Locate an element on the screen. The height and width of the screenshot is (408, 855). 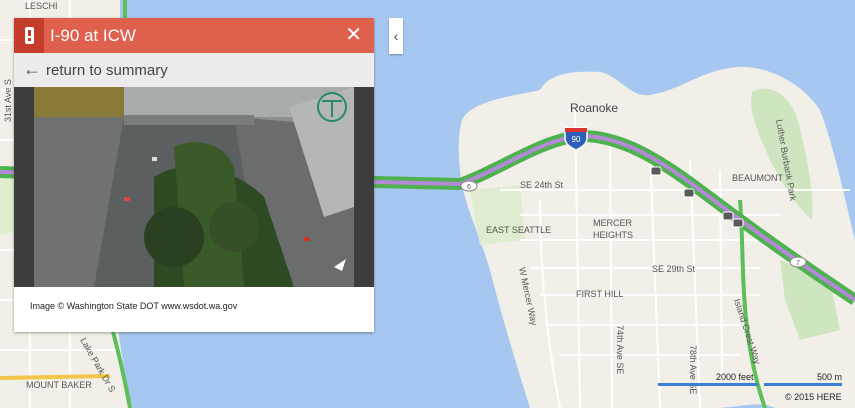
return-to-summary-link: ← return to summary is located at coordinates (194, 70).